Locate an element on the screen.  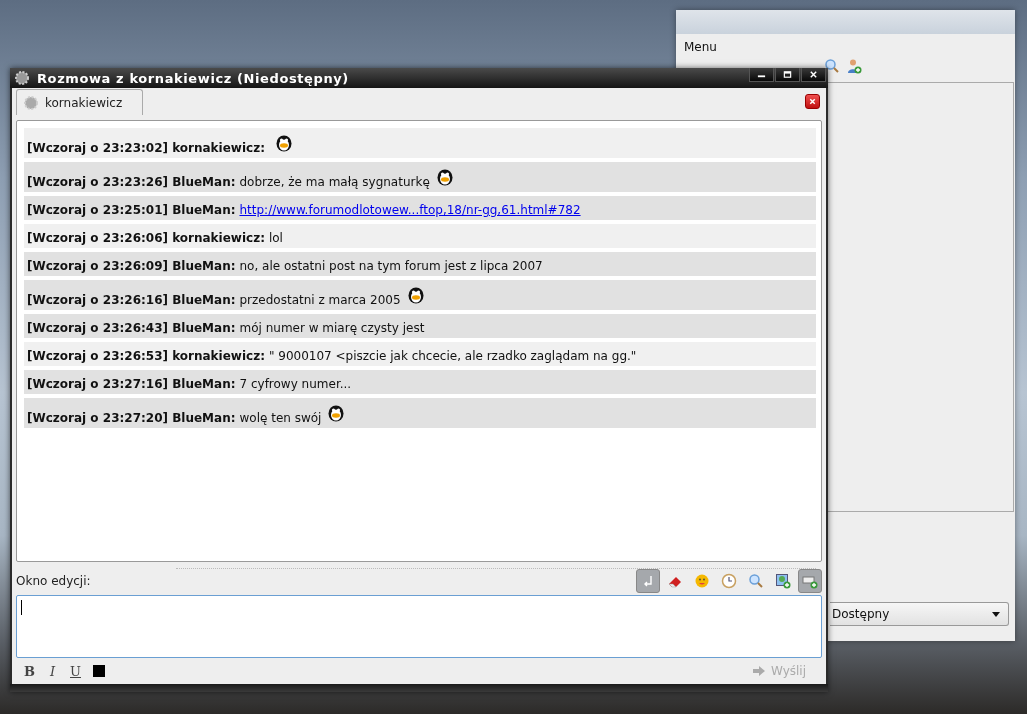
add-user-icon is located at coordinates (854, 66).